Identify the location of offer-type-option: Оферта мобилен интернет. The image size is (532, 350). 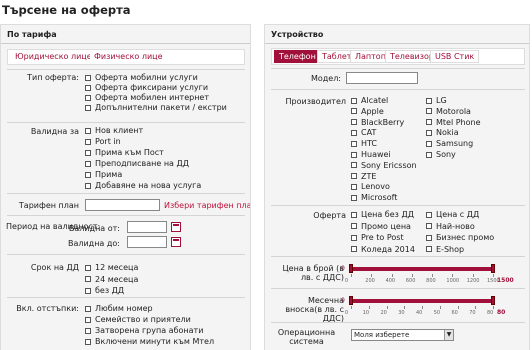
(147, 98).